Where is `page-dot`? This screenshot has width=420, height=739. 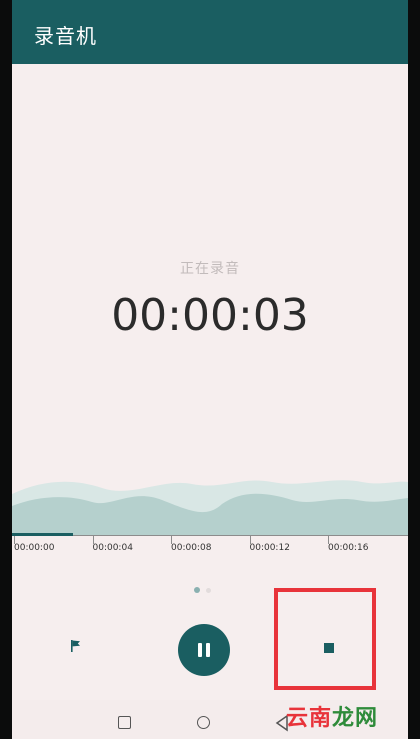
page-dot is located at coordinates (208, 590).